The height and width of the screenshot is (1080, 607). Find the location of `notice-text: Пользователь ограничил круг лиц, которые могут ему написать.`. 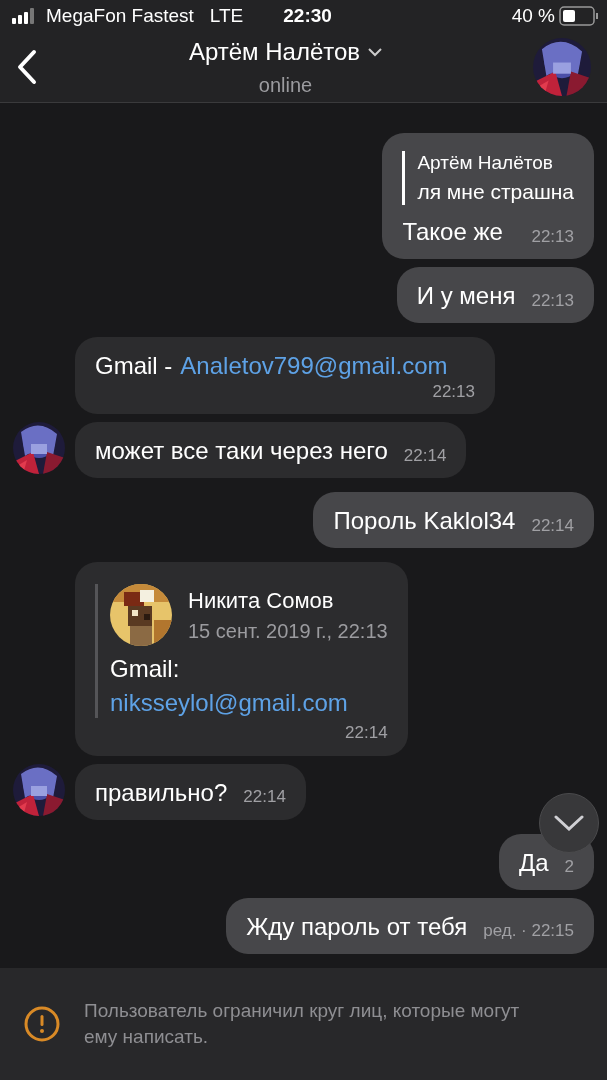

notice-text: Пользователь ограничил круг лиц, которые могут ему написать. is located at coordinates (302, 1023).